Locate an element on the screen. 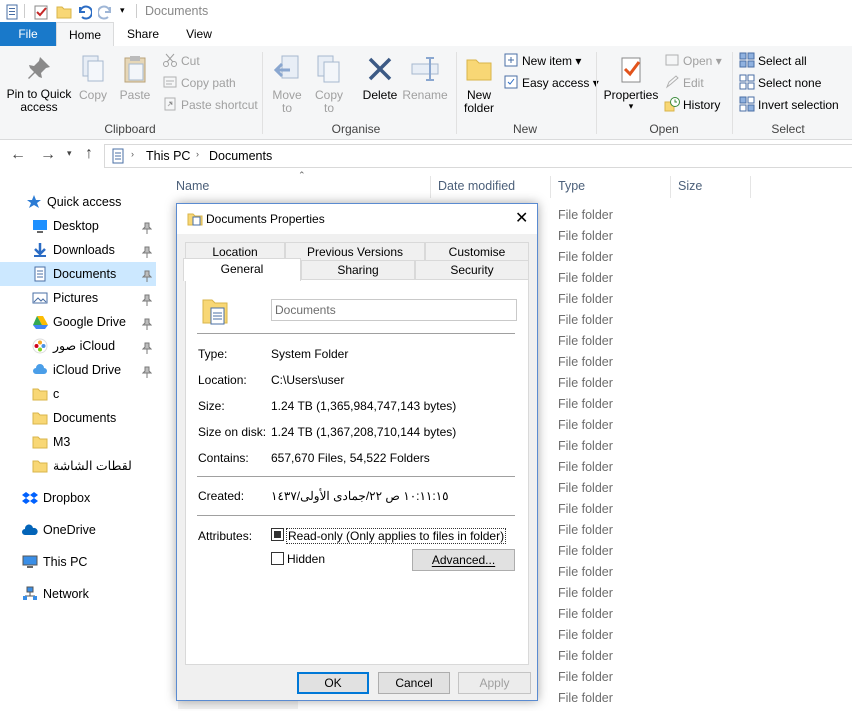 Image resolution: width=852 pixels, height=711 pixels. paste-shortcut-button: Paste shortcut is located at coordinates (210, 105).